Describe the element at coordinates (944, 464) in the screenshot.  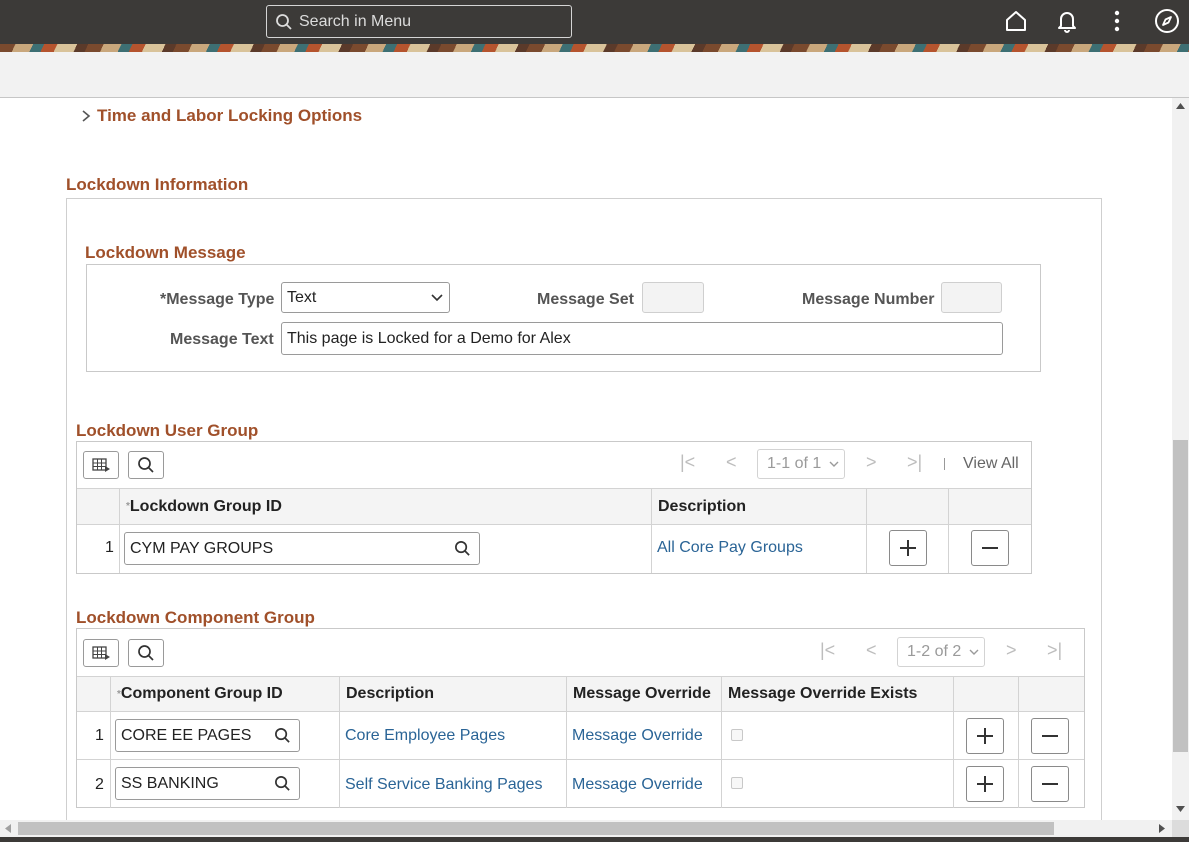
I see `pager-divider` at that location.